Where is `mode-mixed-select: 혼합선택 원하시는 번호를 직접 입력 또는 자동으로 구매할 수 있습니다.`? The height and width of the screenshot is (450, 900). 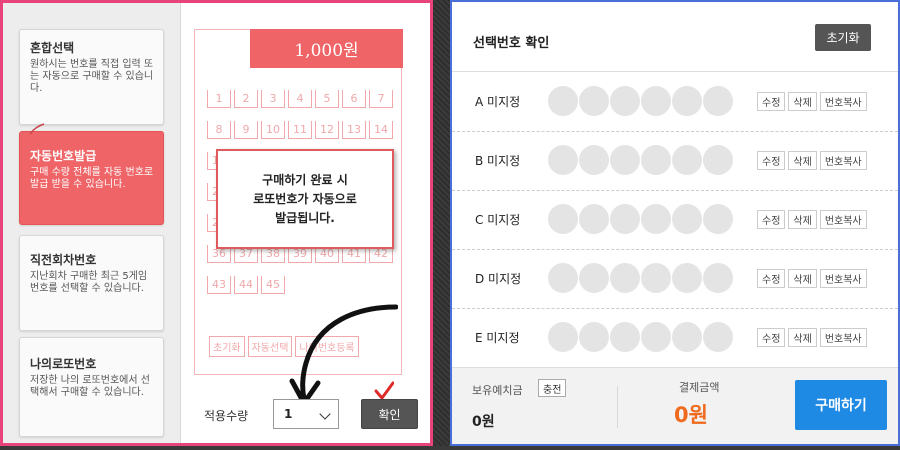
mode-mixed-select: 혼합선택 원하시는 번호를 직접 입력 또는 자동으로 구매할 수 있습니다. is located at coordinates (91, 77).